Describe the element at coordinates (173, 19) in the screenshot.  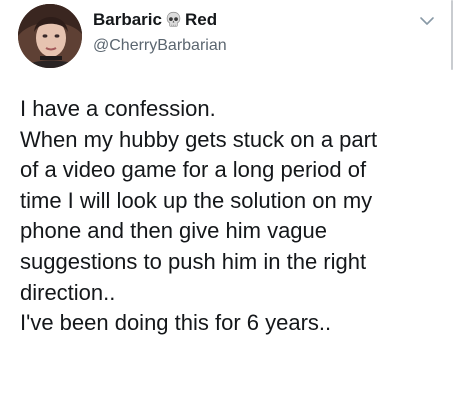
I see `skull-icon` at that location.